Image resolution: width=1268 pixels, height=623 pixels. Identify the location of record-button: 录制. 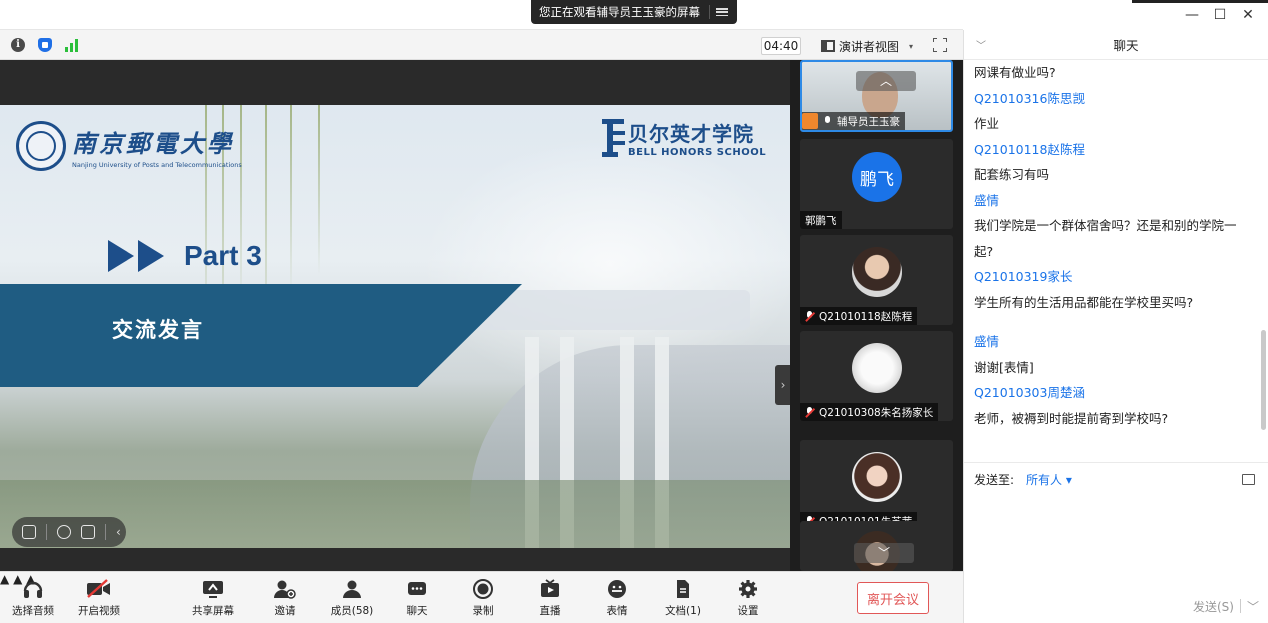
(483, 598).